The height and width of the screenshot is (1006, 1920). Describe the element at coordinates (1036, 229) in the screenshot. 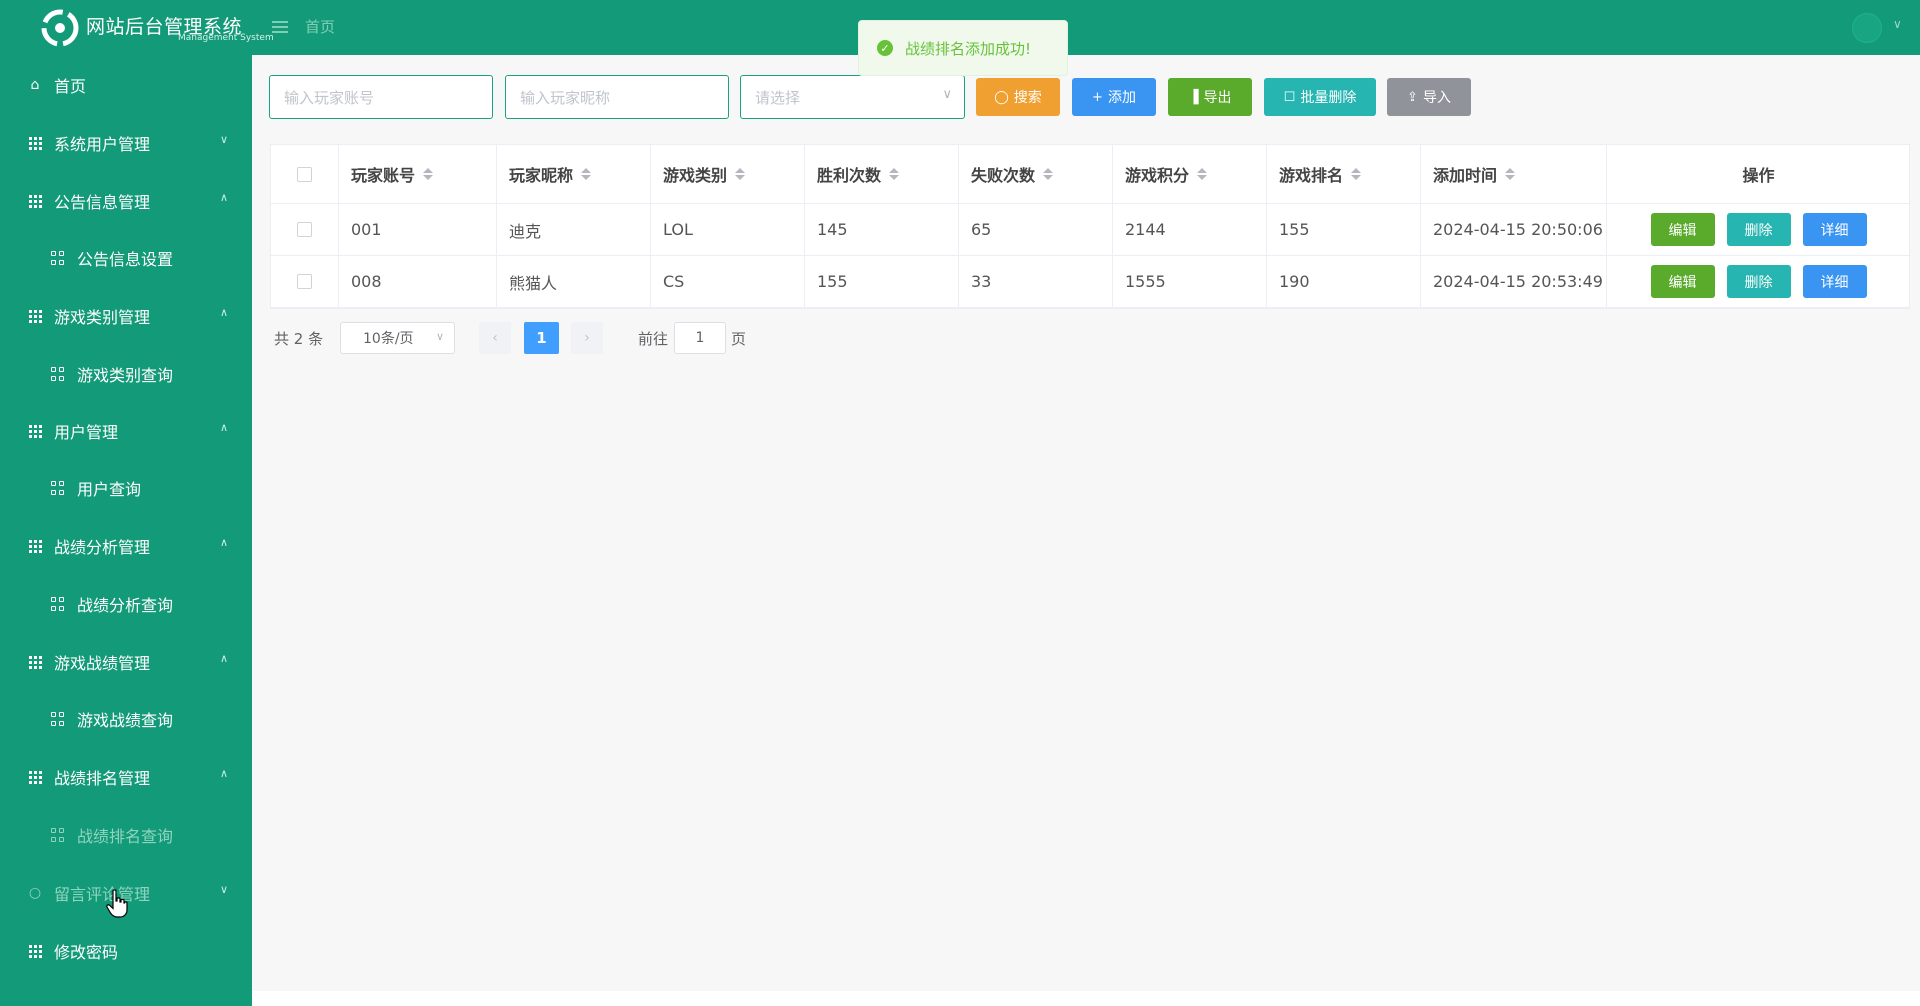

I see `cell-losses: 65` at that location.